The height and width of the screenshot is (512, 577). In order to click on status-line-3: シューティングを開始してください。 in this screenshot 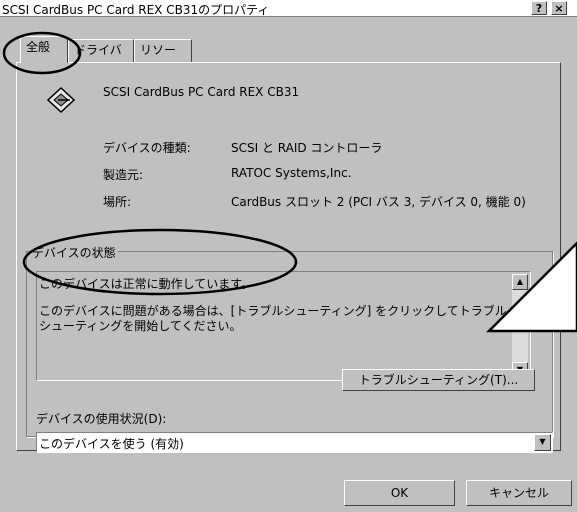, I will do `click(140, 326)`.